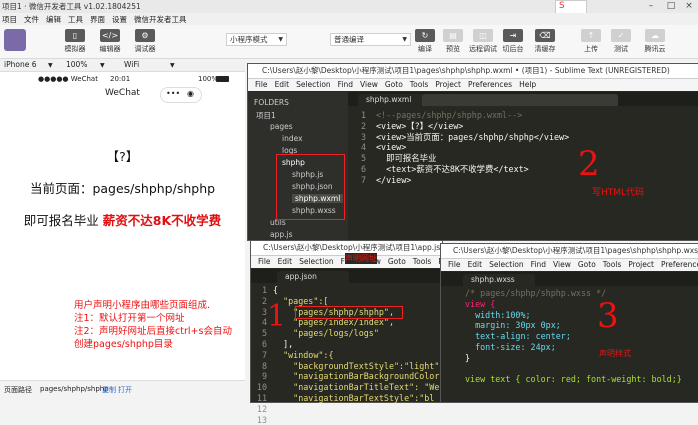  I want to click on zoom-select: 100%, so click(76, 64).